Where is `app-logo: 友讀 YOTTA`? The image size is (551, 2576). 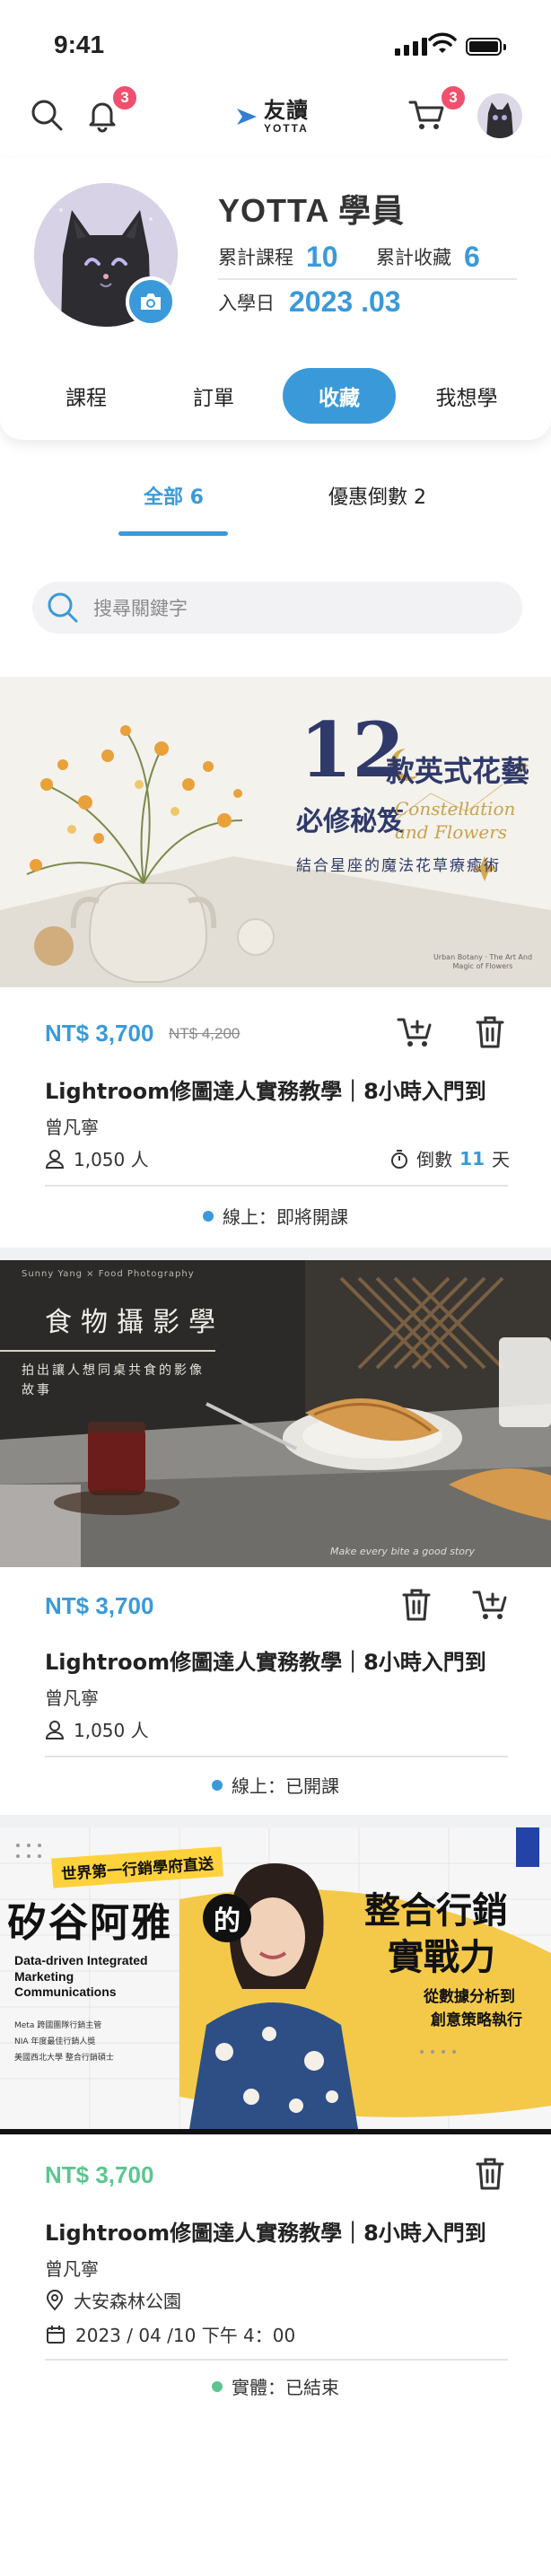
app-logo: 友讀 YOTTA is located at coordinates (272, 116).